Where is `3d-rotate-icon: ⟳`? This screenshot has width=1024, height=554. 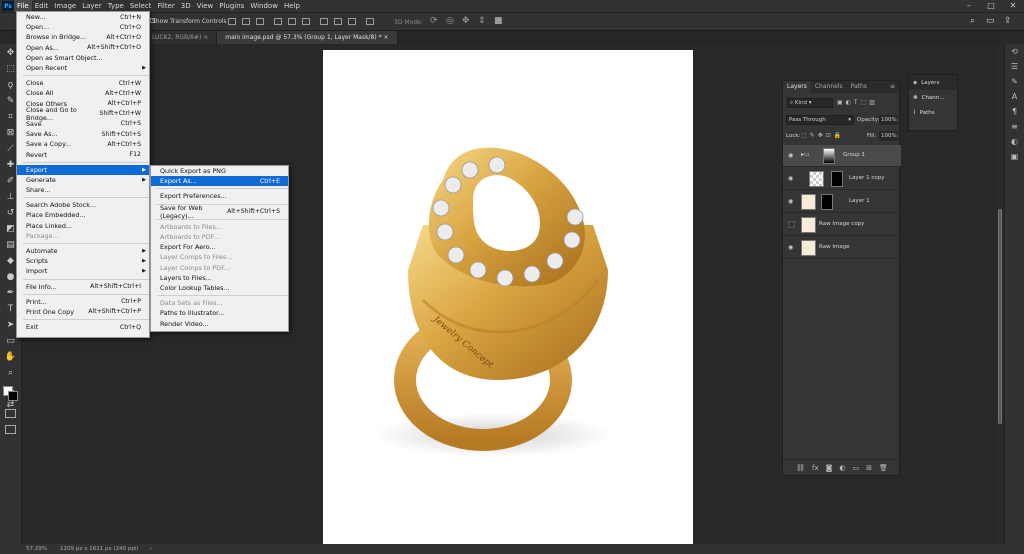 3d-rotate-icon: ⟳ is located at coordinates (434, 21).